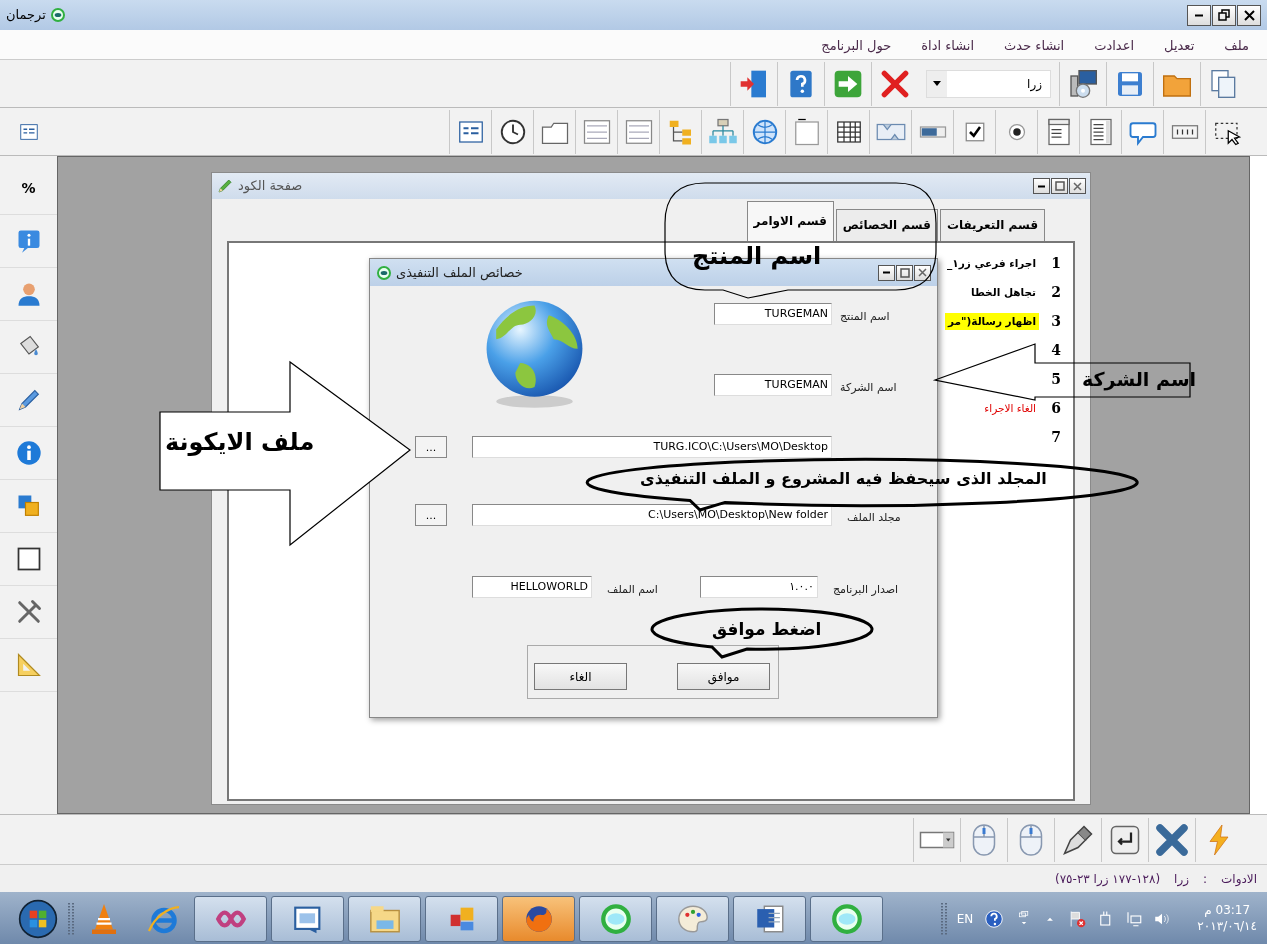  What do you see at coordinates (1056, 379) in the screenshot?
I see `line-number: 5` at bounding box center [1056, 379].